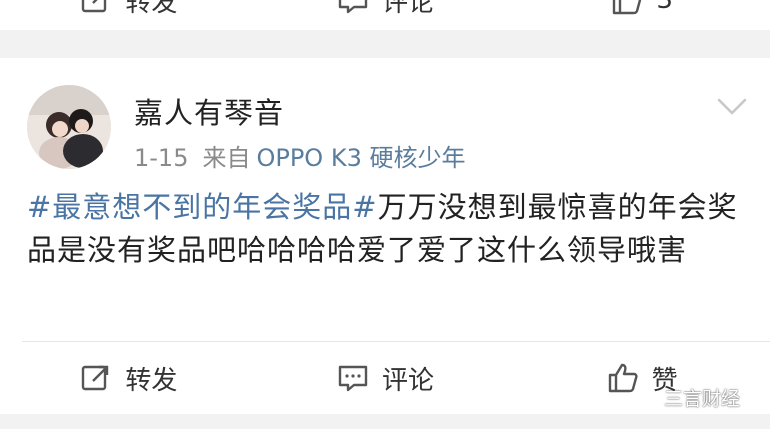 The image size is (770, 429). What do you see at coordinates (161, 158) in the screenshot?
I see `post-date: 1-15` at bounding box center [161, 158].